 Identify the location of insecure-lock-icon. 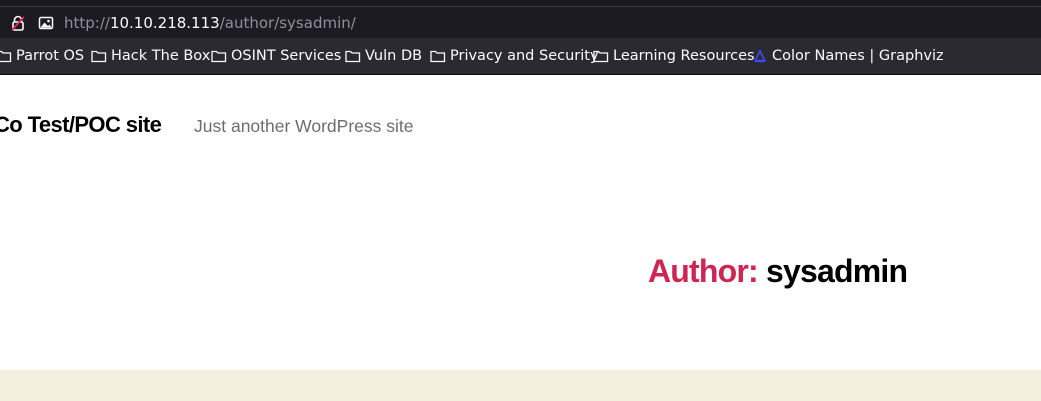
(18, 23).